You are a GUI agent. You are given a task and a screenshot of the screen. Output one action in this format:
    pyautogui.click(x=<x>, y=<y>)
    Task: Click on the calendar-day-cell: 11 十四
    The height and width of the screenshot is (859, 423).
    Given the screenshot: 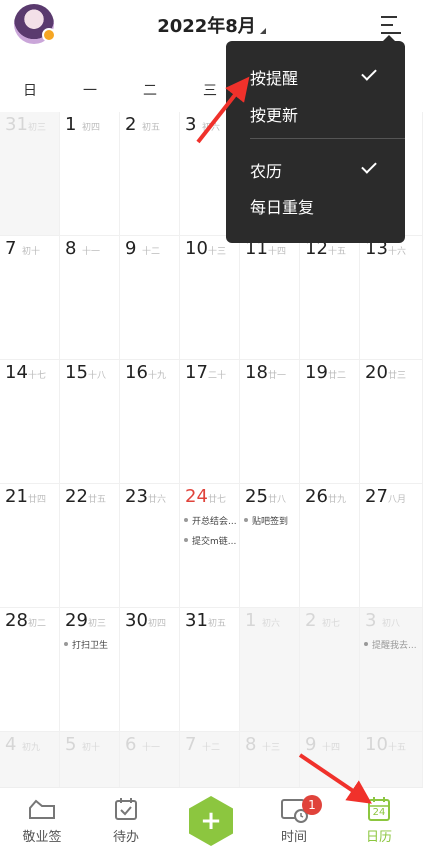 What is the action you would take?
    pyautogui.click(x=270, y=298)
    